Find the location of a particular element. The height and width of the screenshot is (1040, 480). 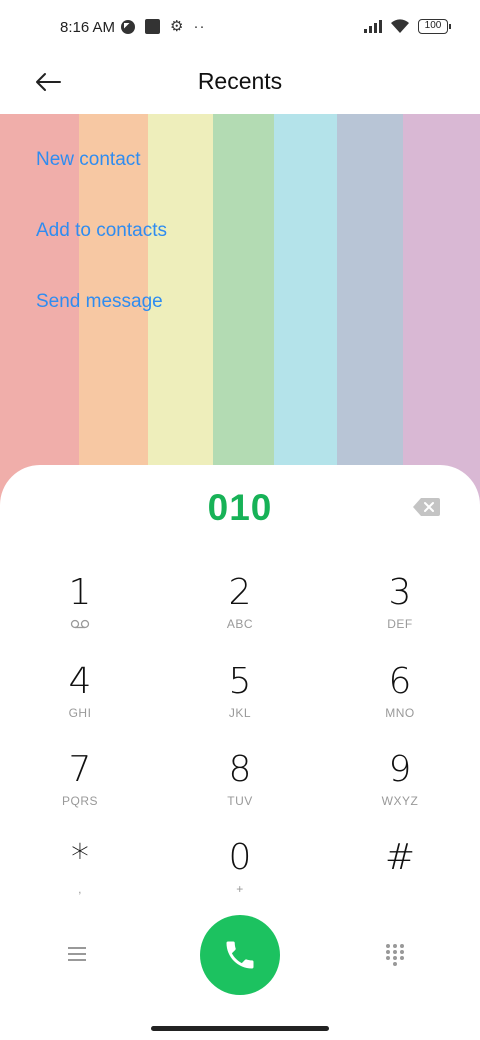

key-star: * , is located at coordinates (80, 874).